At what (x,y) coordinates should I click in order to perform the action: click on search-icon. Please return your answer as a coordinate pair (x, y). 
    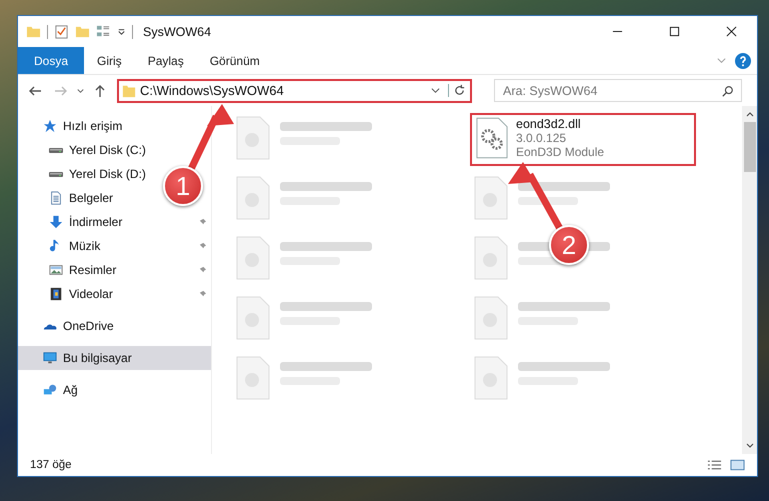
    Looking at the image, I should click on (728, 91).